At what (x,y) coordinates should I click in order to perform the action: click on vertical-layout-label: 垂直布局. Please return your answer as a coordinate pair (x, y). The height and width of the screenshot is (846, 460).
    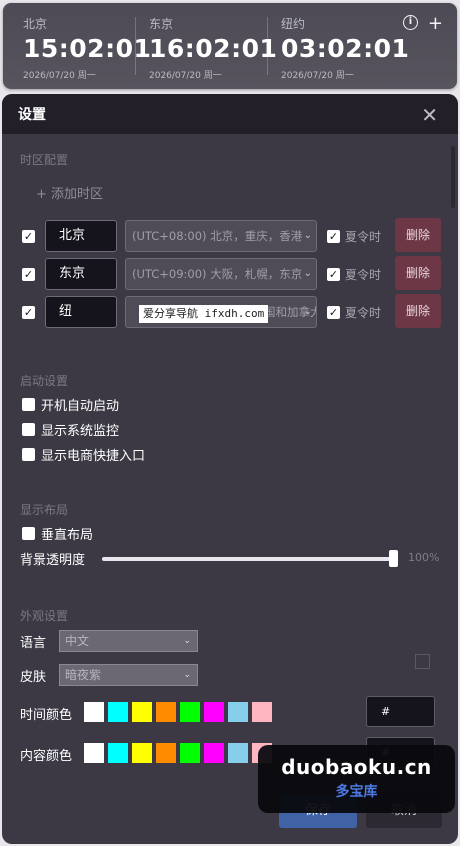
    Looking at the image, I should click on (67, 535).